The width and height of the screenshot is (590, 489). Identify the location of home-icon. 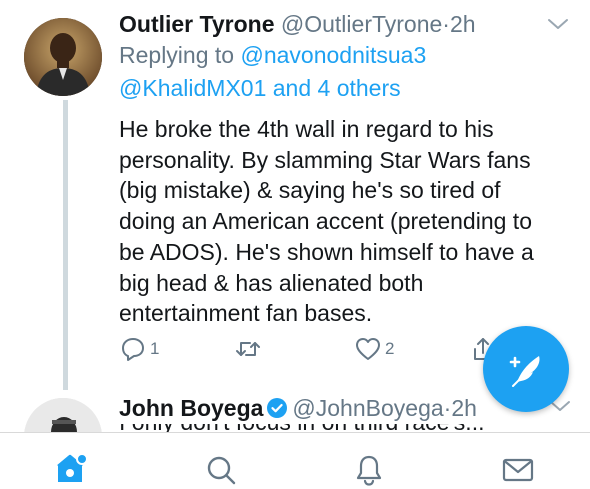
(72, 467).